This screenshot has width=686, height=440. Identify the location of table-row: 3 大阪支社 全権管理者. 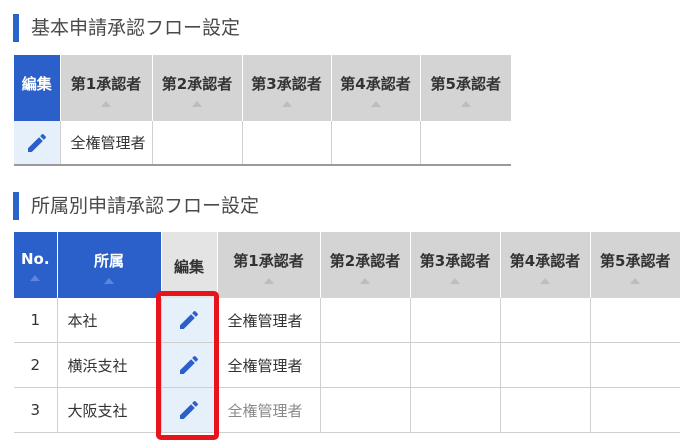
(347, 410).